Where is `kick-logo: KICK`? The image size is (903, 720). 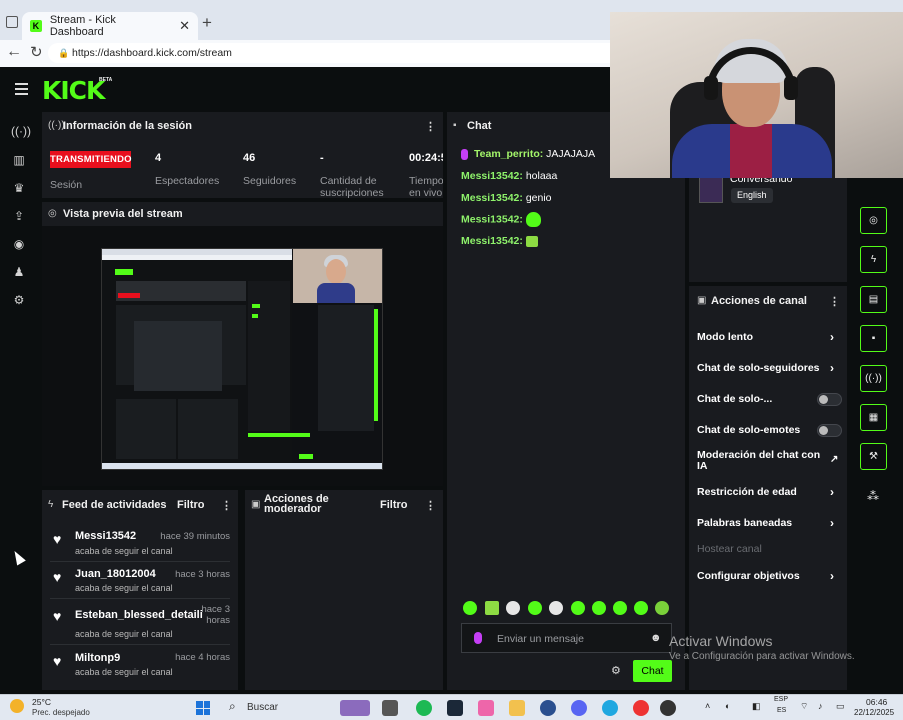 kick-logo: KICK is located at coordinates (73, 90).